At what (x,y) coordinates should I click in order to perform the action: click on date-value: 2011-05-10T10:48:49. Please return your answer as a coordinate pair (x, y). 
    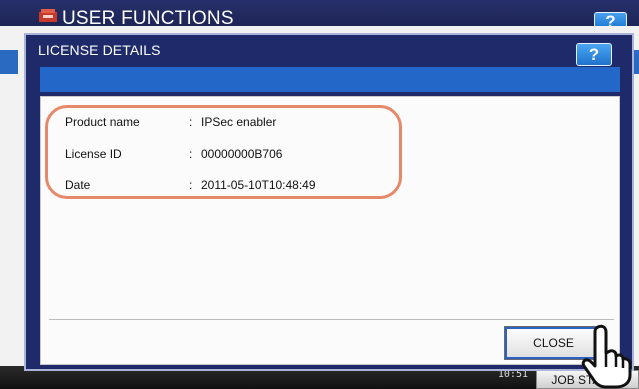
    Looking at the image, I should click on (258, 185).